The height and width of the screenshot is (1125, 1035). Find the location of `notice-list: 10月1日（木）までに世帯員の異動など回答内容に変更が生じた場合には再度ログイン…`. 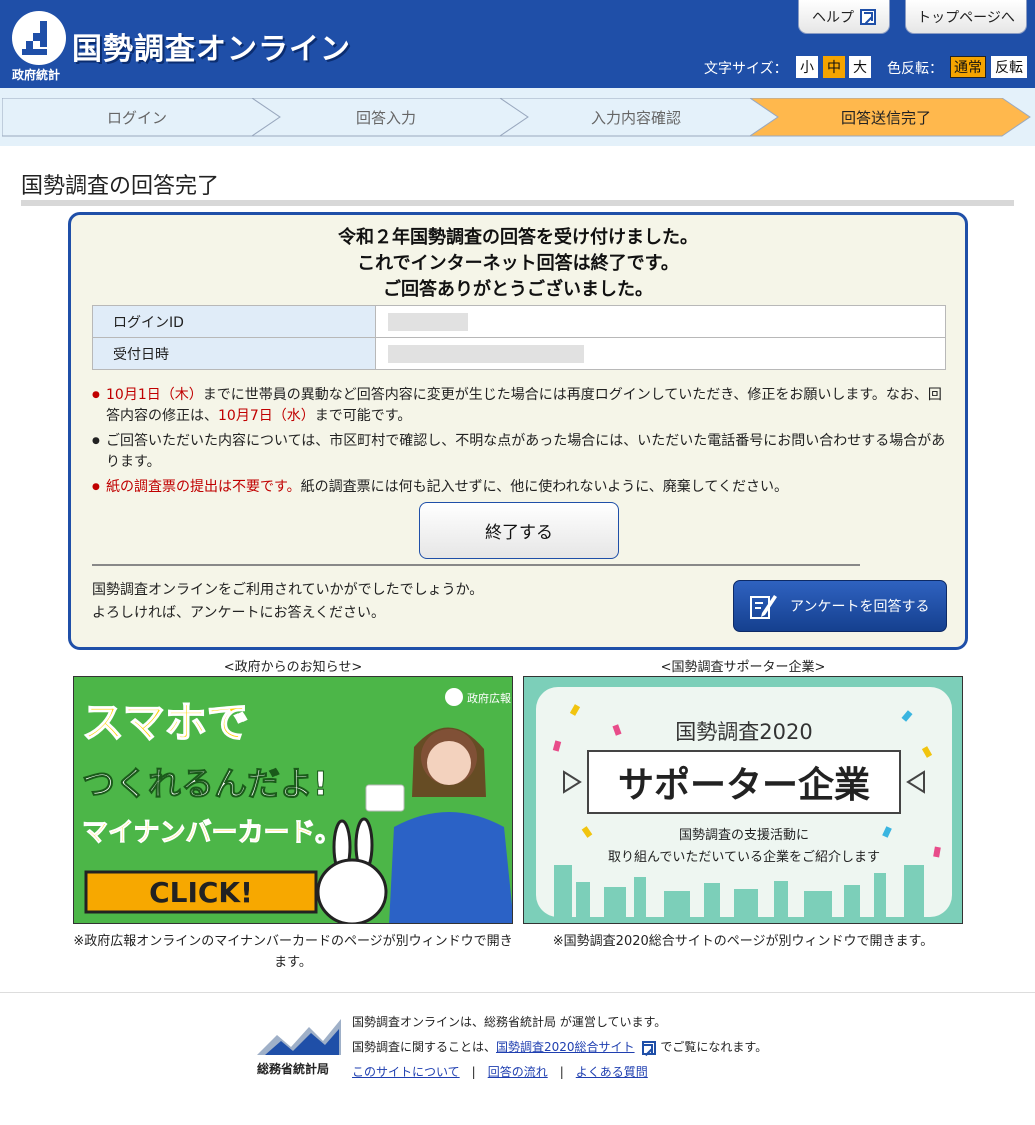

notice-list: 10月1日（木）までに世帯員の異動など回答内容に変更が生じた場合には再度ログイン… is located at coordinates (519, 443).